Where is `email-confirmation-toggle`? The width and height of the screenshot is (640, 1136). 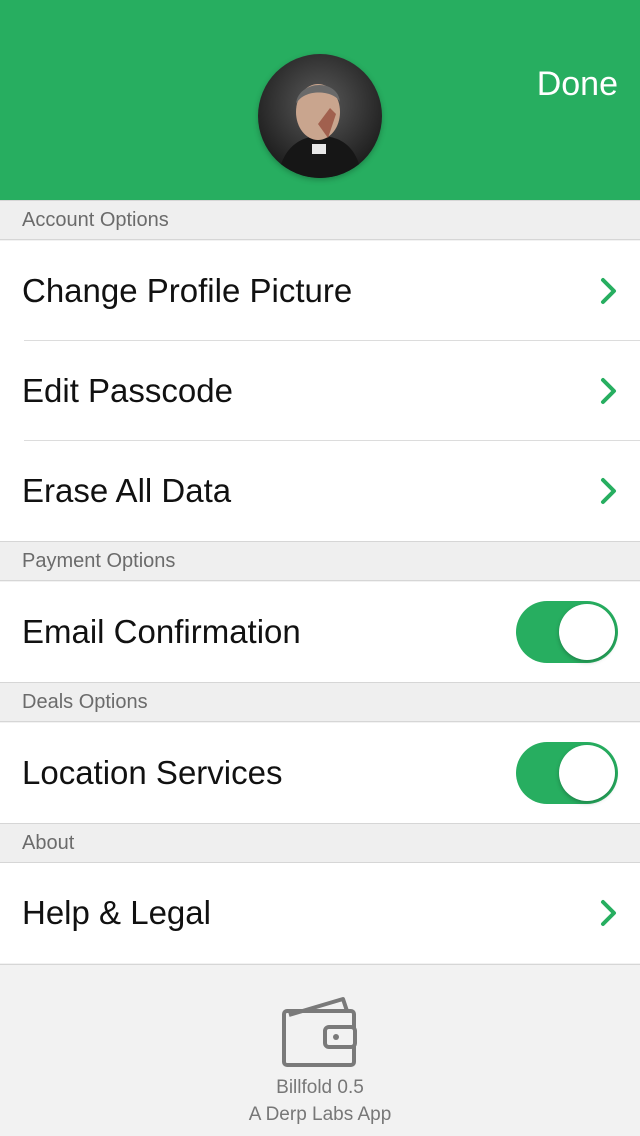
email-confirmation-toggle is located at coordinates (567, 632).